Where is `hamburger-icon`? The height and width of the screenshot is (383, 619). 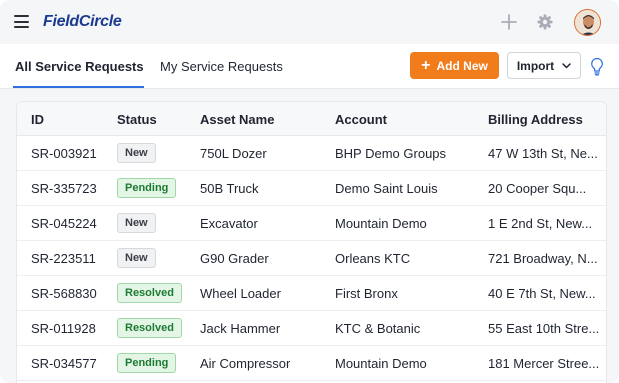 hamburger-icon is located at coordinates (21, 21).